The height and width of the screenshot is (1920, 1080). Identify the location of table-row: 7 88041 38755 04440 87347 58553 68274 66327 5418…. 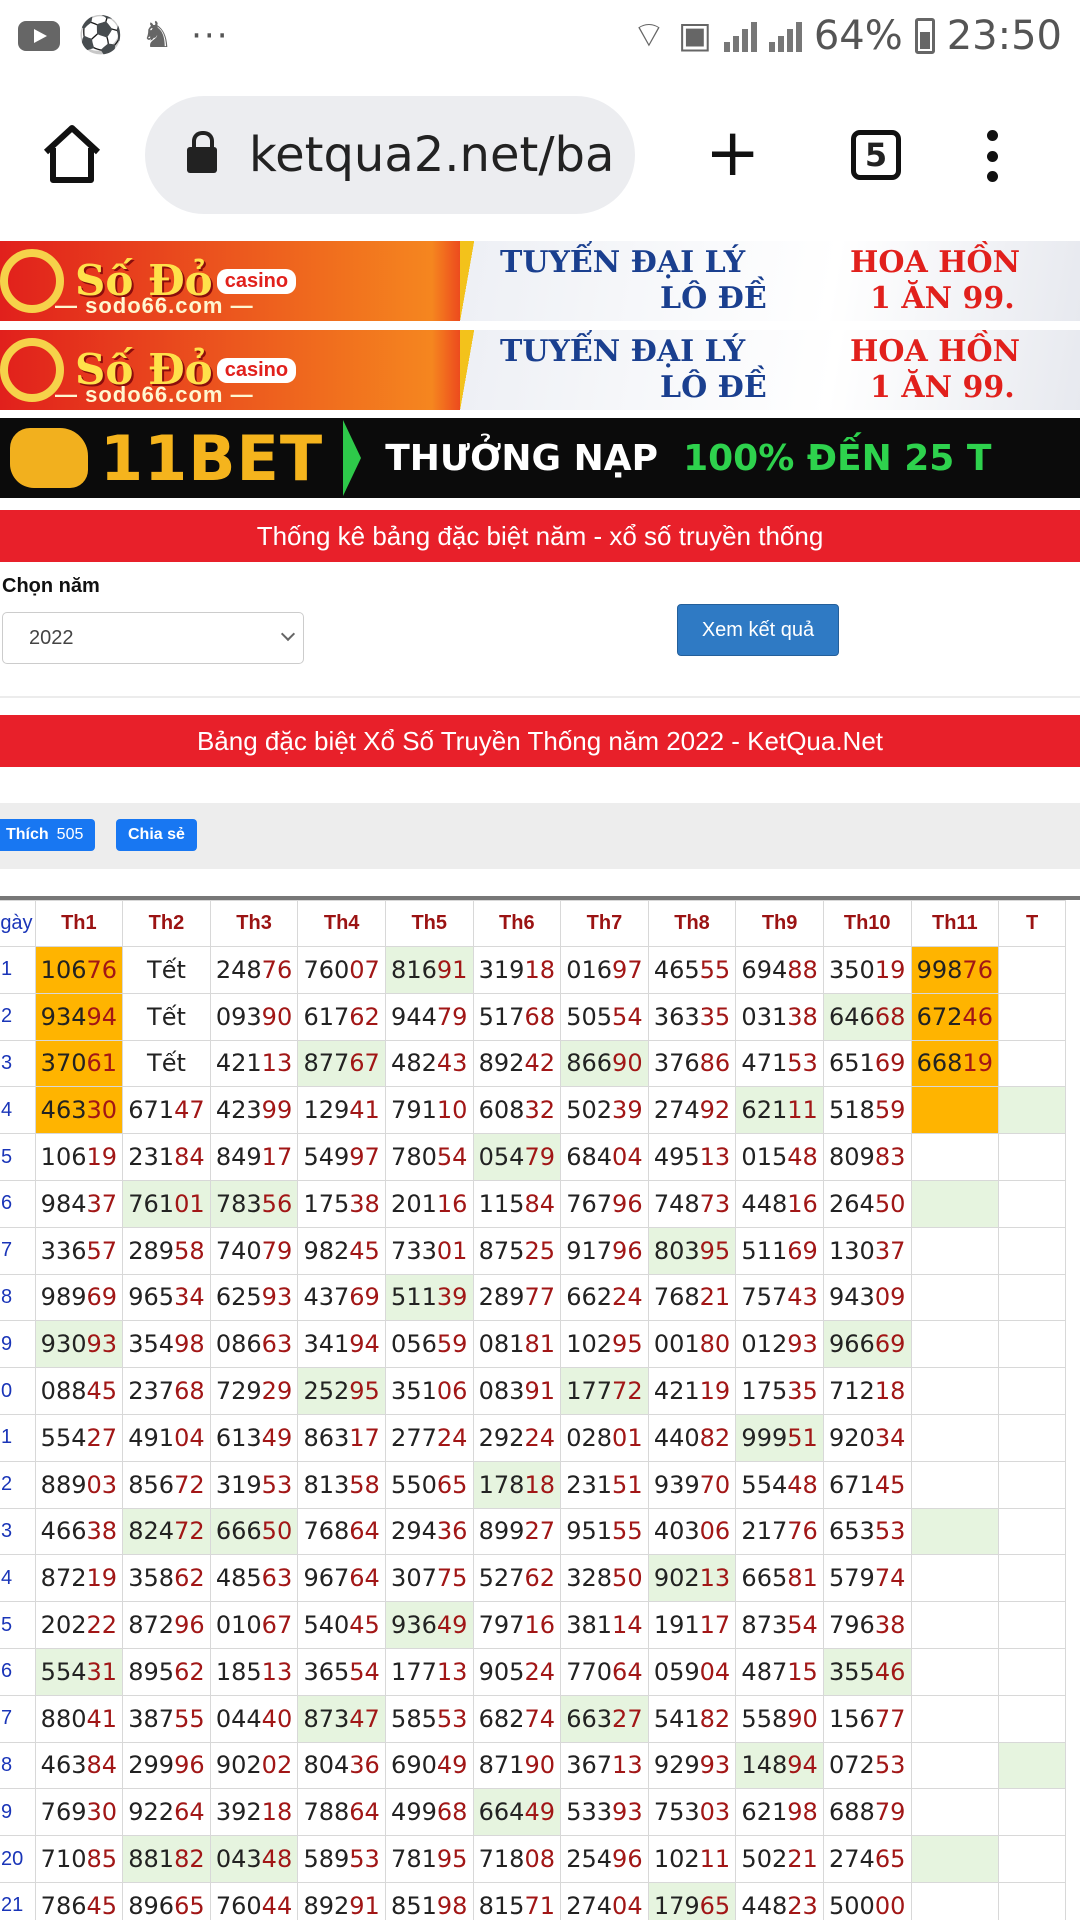
(533, 1718).